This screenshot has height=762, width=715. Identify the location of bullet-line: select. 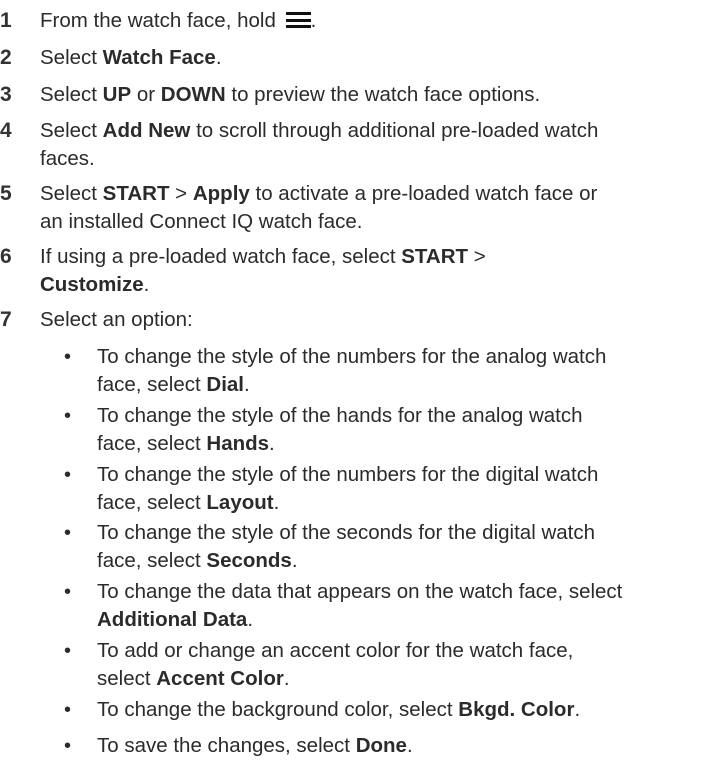
(127, 678).